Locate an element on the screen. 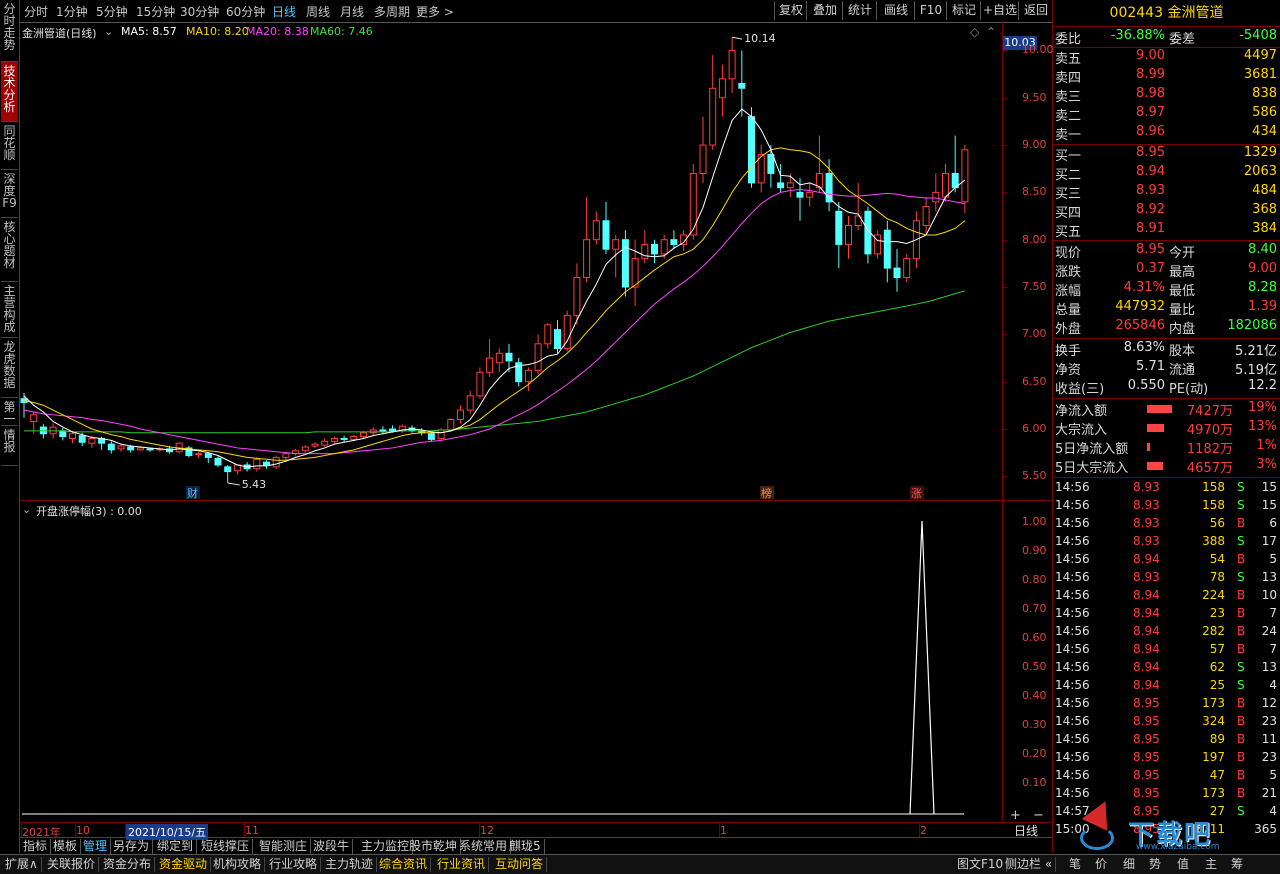 The image size is (1280, 874). period-tab-6: 日线 is located at coordinates (284, 11).